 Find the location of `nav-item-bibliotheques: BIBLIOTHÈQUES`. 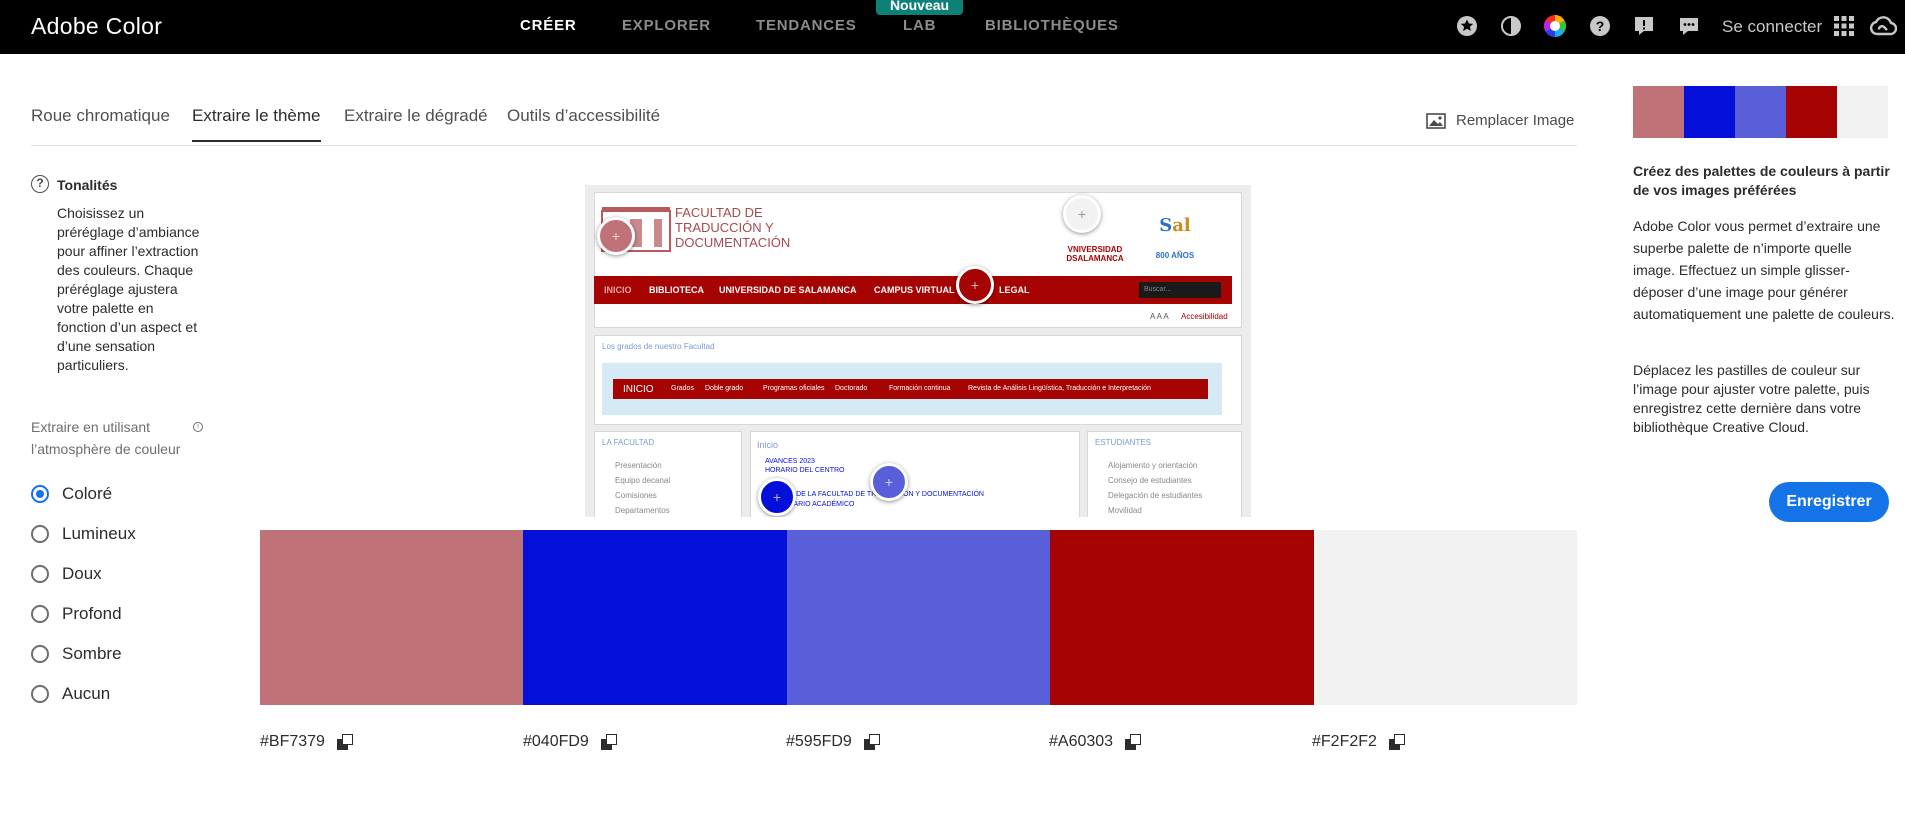

nav-item-bibliotheques: BIBLIOTHÈQUES is located at coordinates (1052, 25).